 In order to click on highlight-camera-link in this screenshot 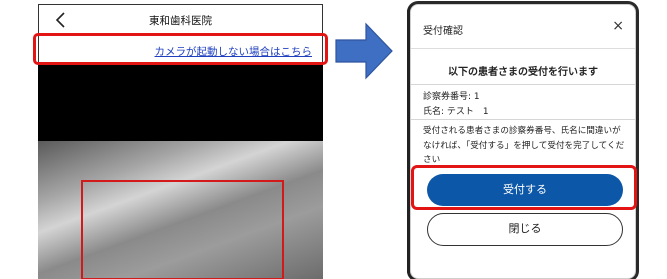, I will do `click(180, 49)`.